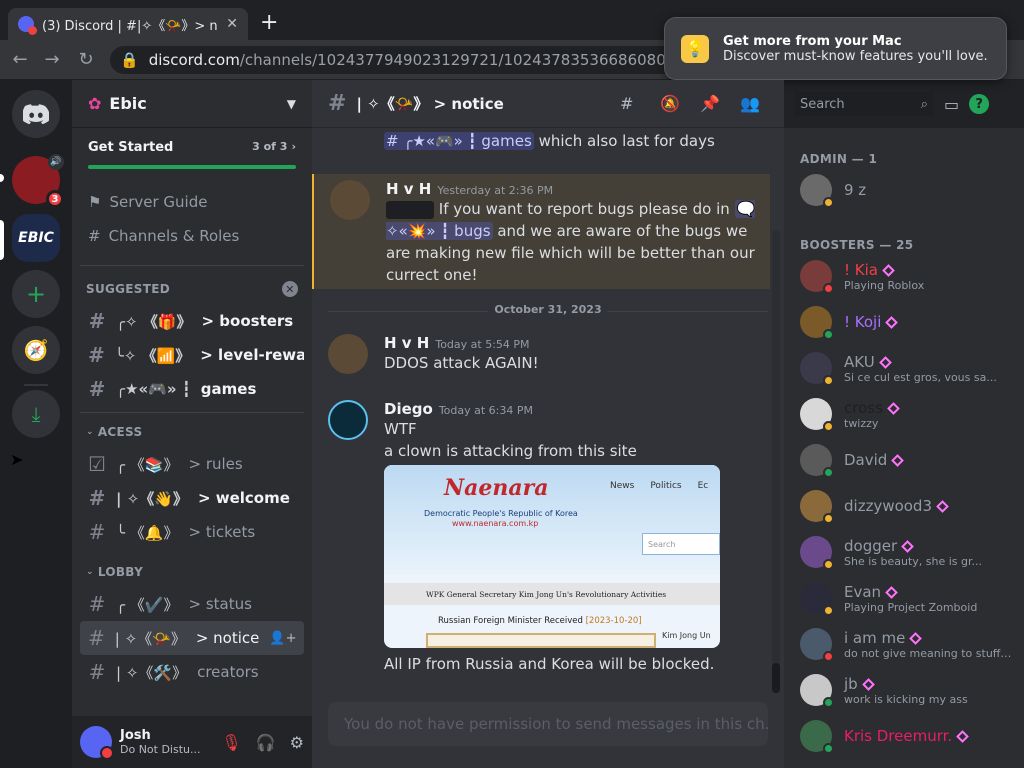 This screenshot has height=768, width=1024. What do you see at coordinates (297, 742) in the screenshot?
I see `gear-icon: ⚙` at bounding box center [297, 742].